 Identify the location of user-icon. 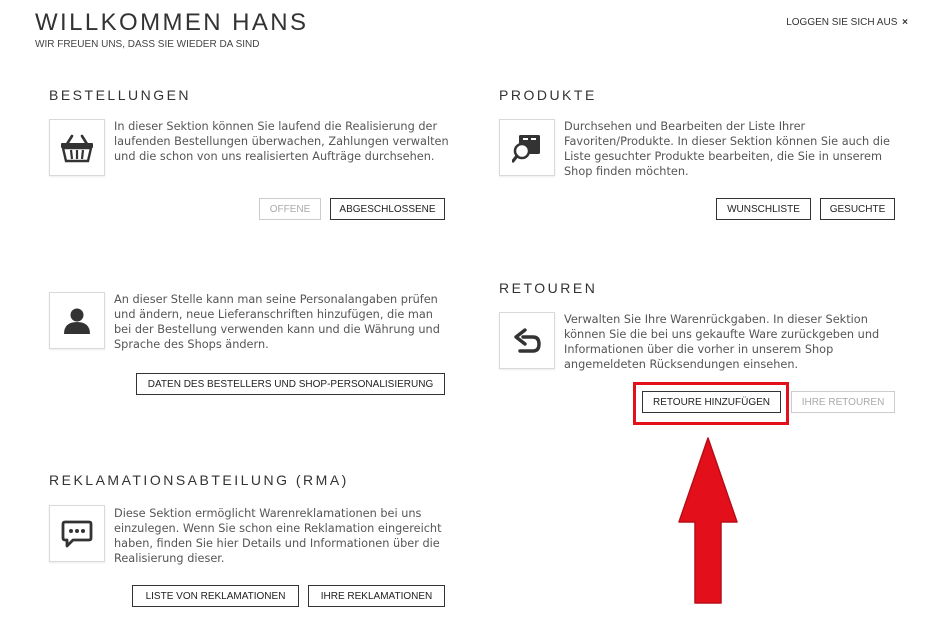
(77, 321).